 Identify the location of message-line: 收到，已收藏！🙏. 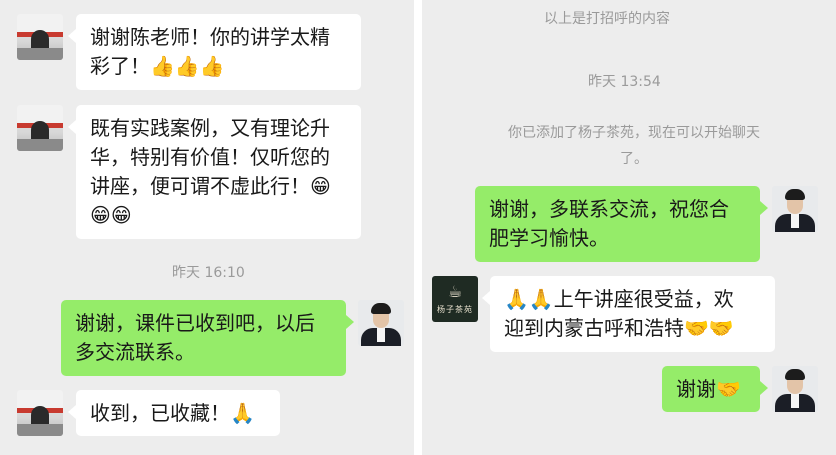
(172, 413).